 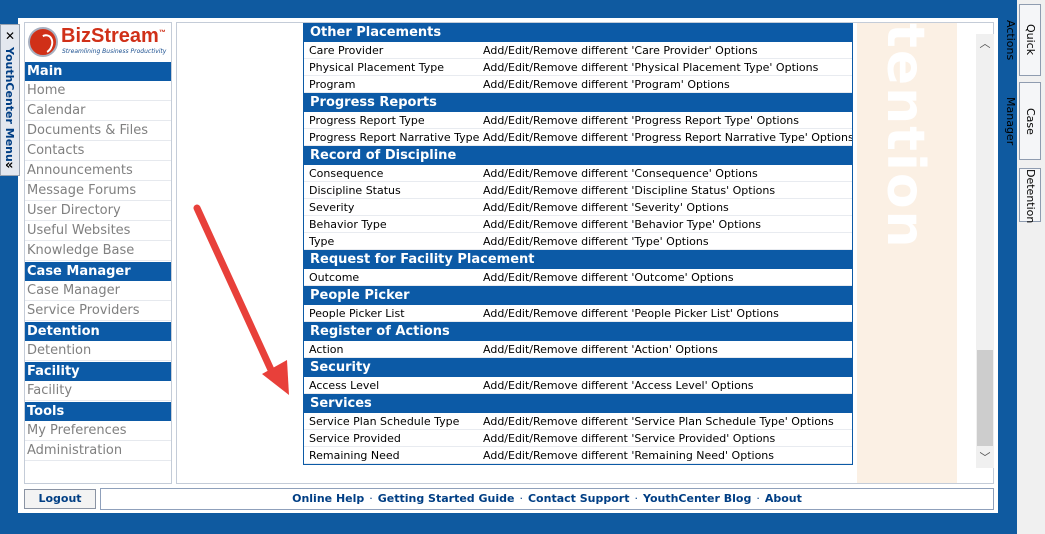 I want to click on right-side-bar: Quick Actions Case Manager Detention, so click(x=1024, y=267).